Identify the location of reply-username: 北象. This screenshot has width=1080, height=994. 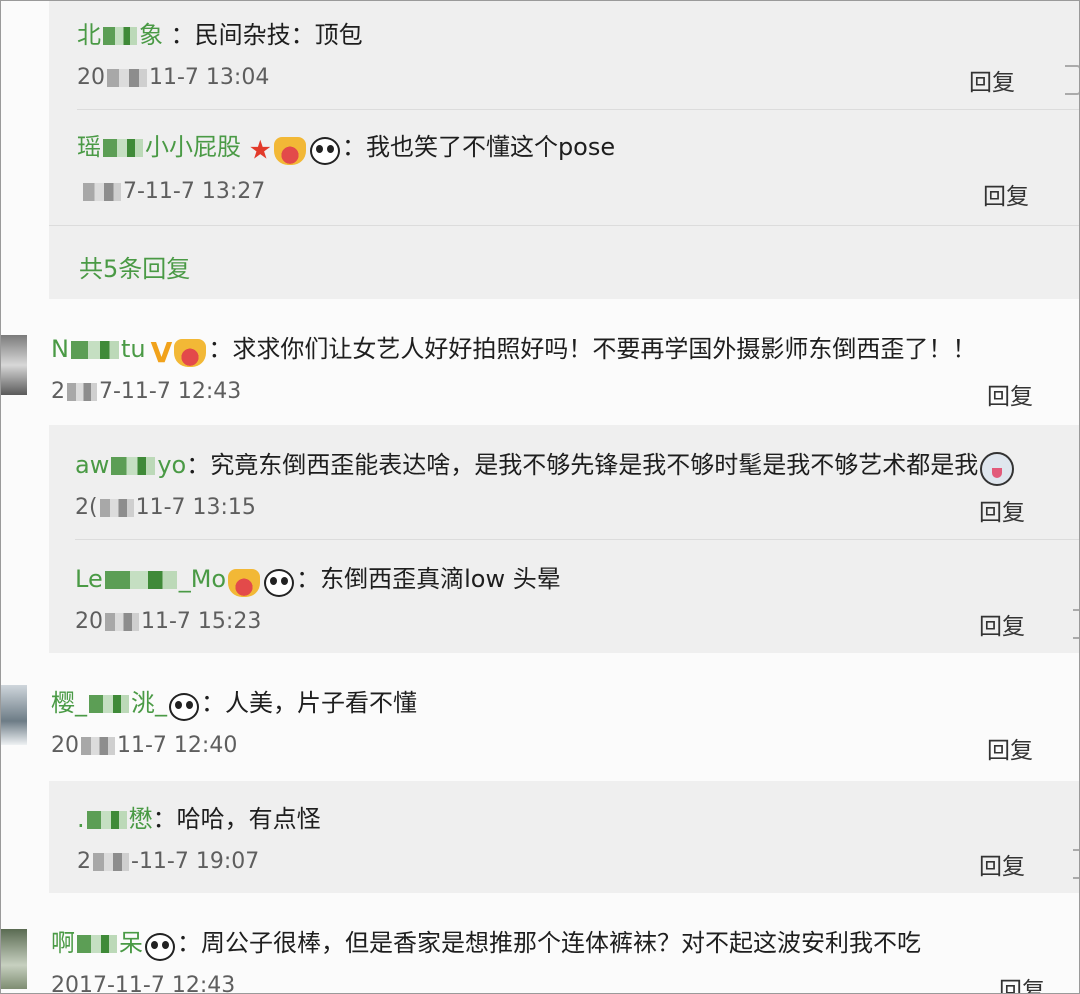
(124, 35).